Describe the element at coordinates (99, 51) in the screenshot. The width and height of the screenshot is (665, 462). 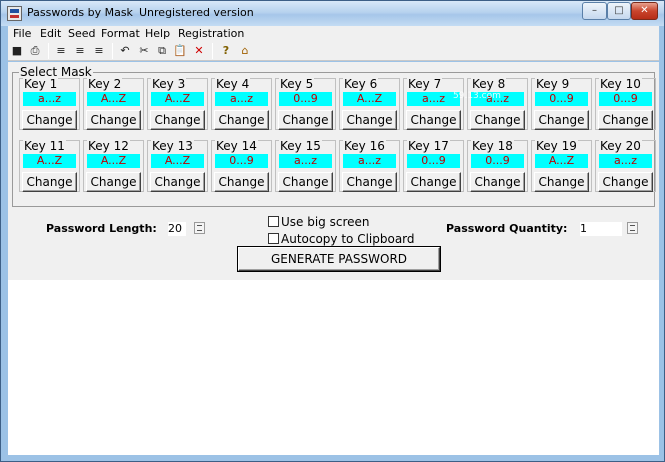
I see `align-right-icon: ≡` at that location.